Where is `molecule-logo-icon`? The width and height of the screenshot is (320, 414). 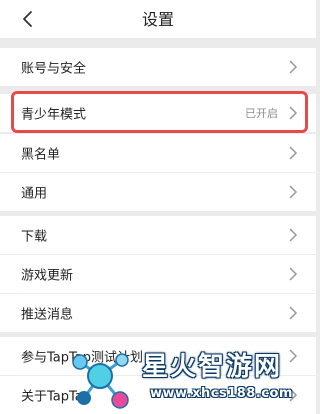
molecule-logo-icon is located at coordinates (100, 381).